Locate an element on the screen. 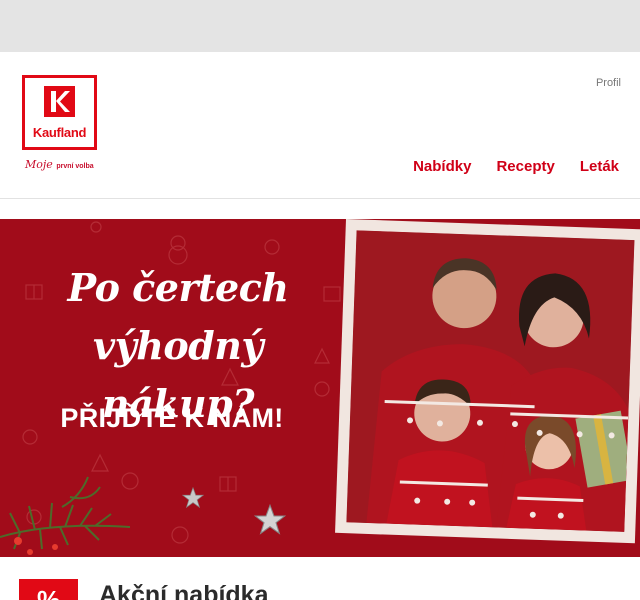  banner-subhead: PŘIJĎTE K NÁM! is located at coordinates (172, 418).